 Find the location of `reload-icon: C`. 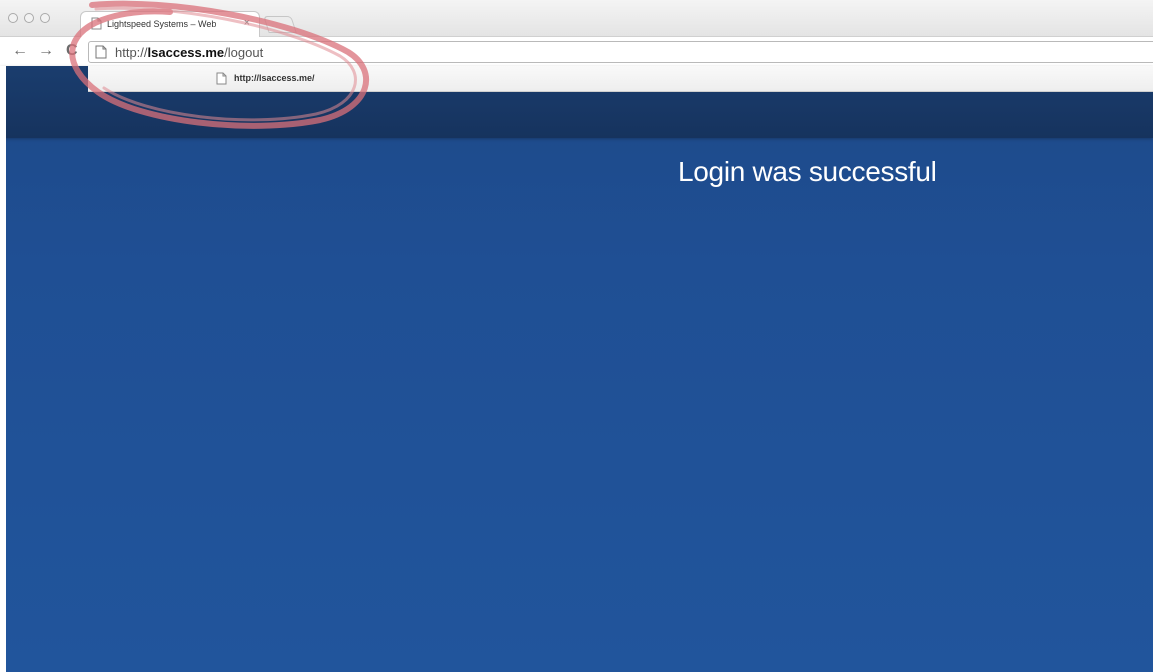

reload-icon: C is located at coordinates (72, 51).